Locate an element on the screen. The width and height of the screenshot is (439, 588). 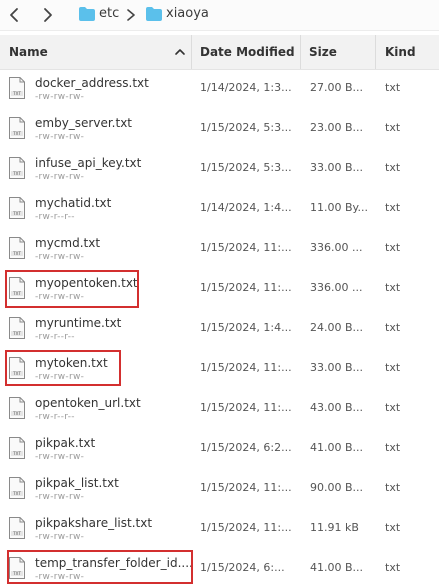
file-name: myruntime.txt is located at coordinates (78, 323).